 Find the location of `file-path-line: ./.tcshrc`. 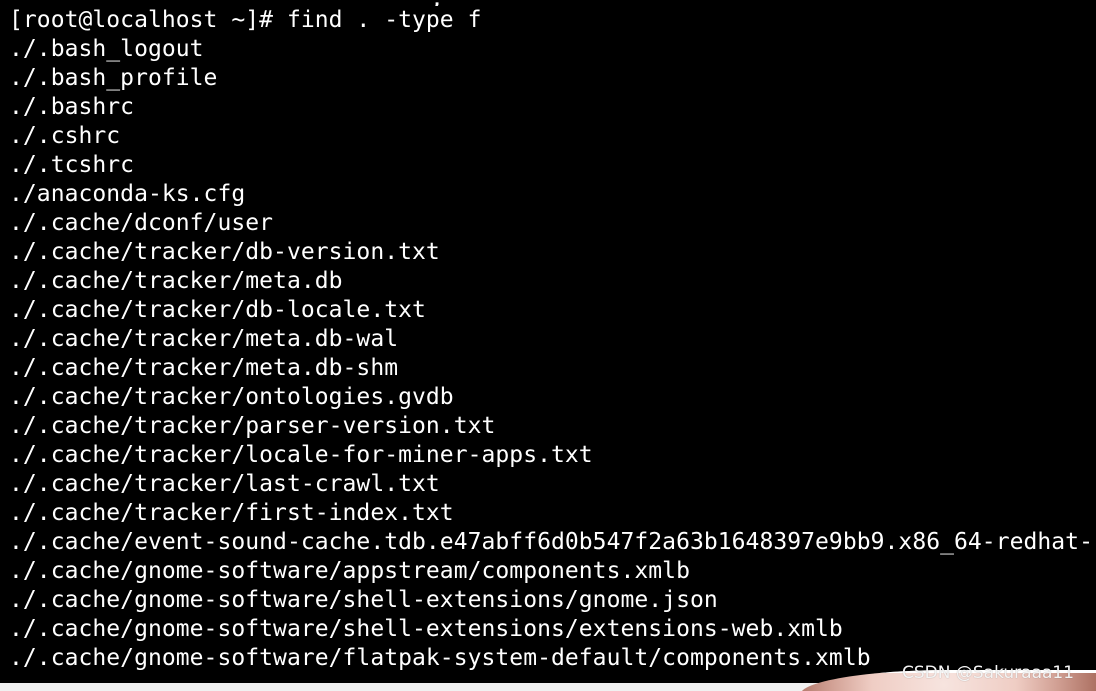

file-path-line: ./.tcshrc is located at coordinates (72, 165).